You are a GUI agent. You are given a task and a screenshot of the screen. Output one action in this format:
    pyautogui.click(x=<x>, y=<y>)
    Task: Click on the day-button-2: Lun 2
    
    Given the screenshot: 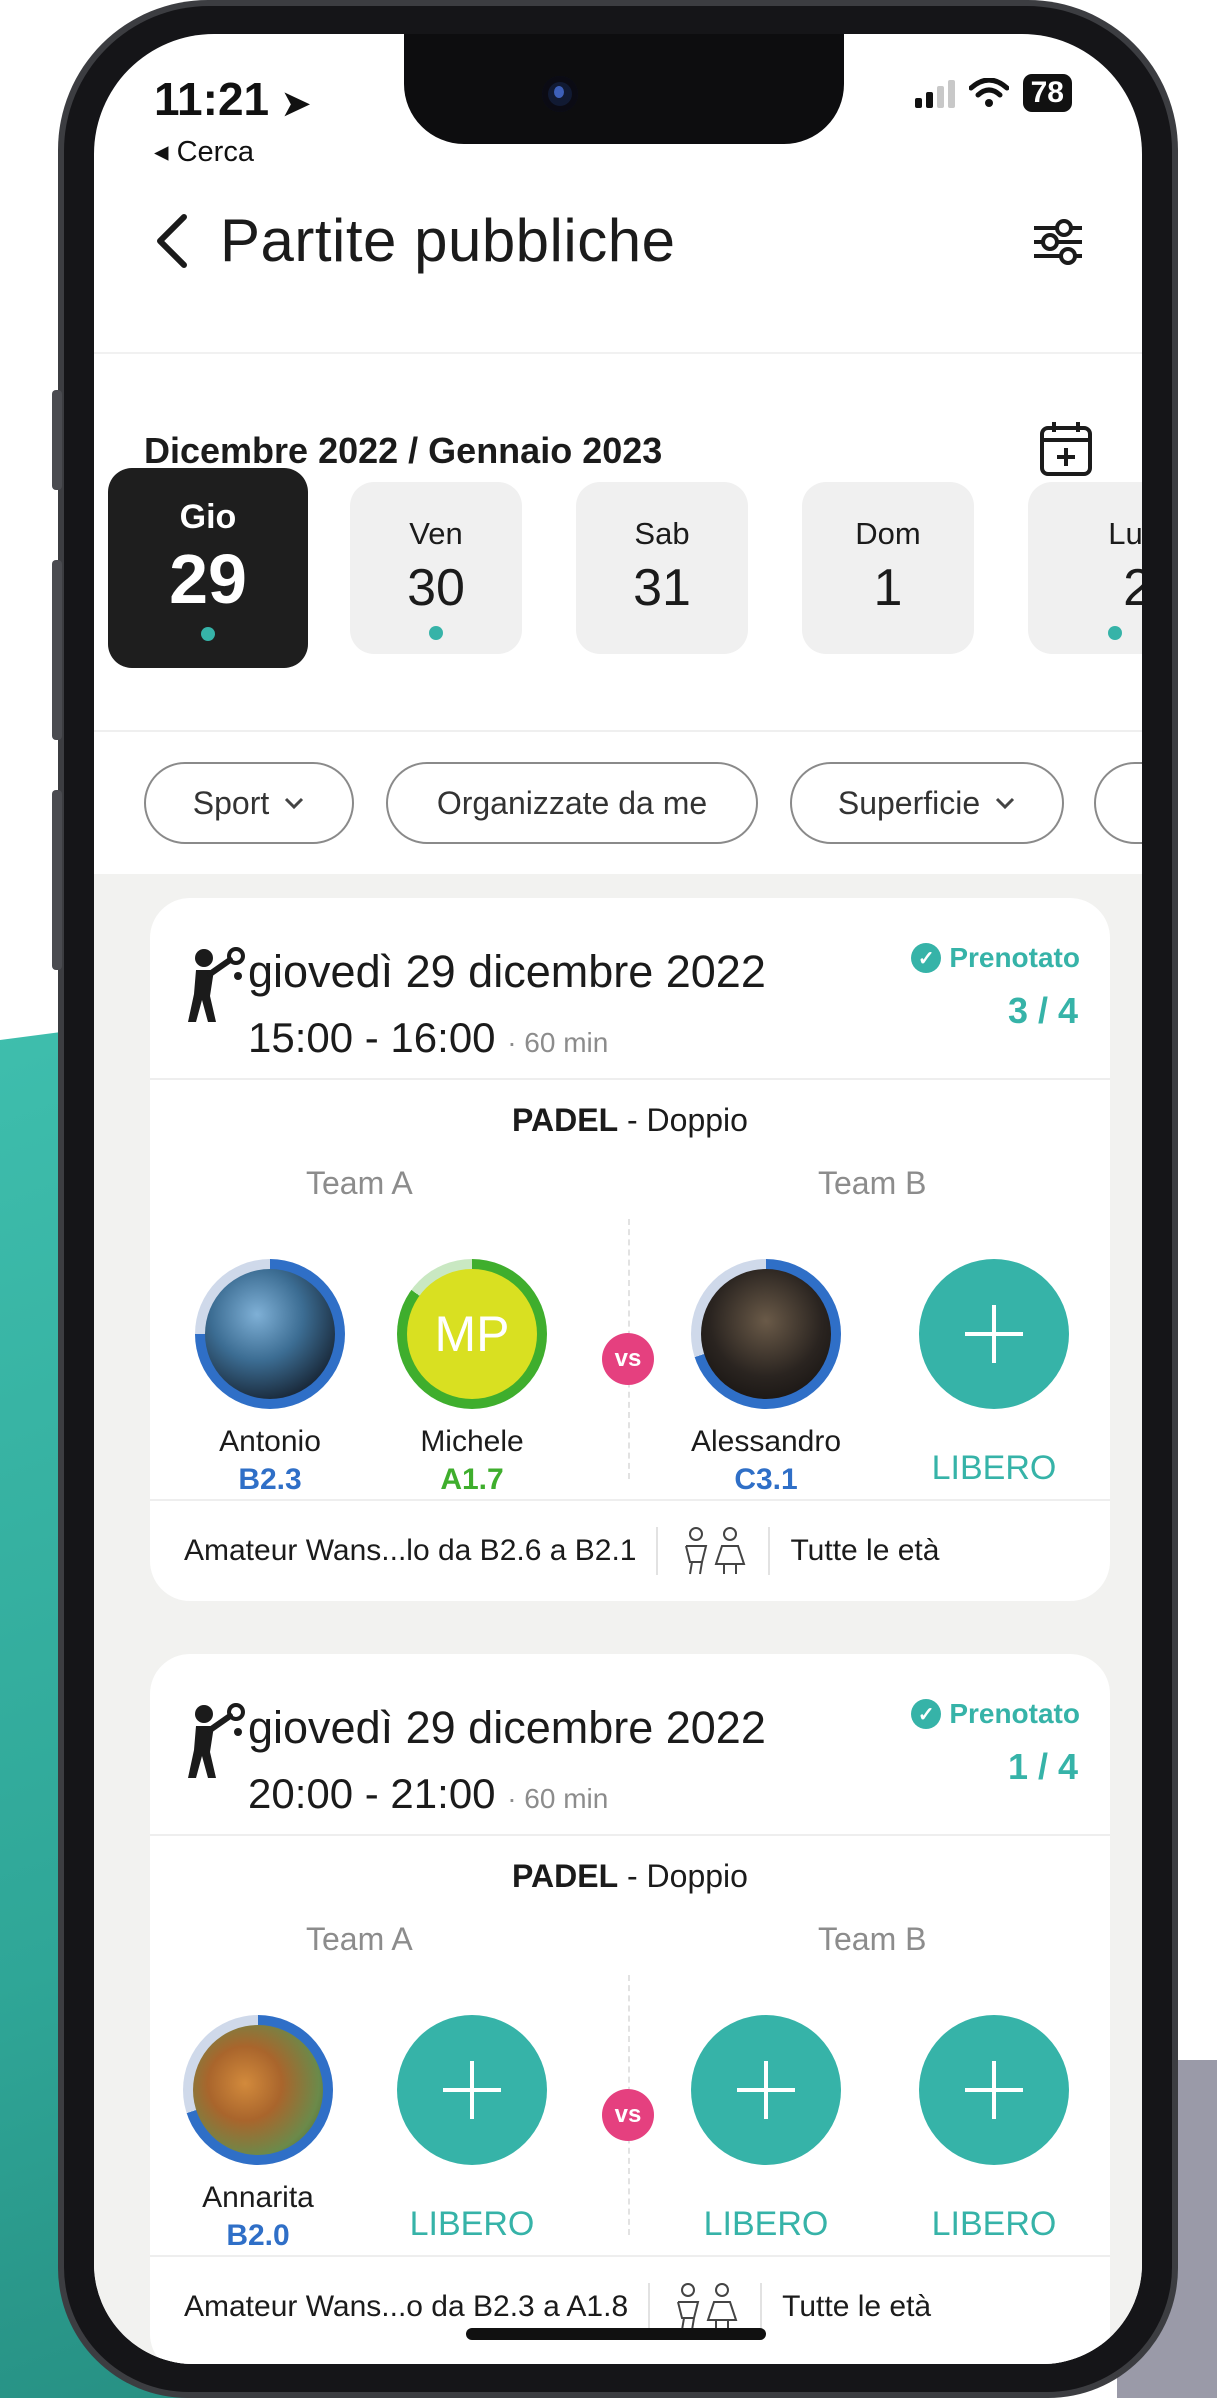 What is the action you would take?
    pyautogui.click(x=1085, y=568)
    